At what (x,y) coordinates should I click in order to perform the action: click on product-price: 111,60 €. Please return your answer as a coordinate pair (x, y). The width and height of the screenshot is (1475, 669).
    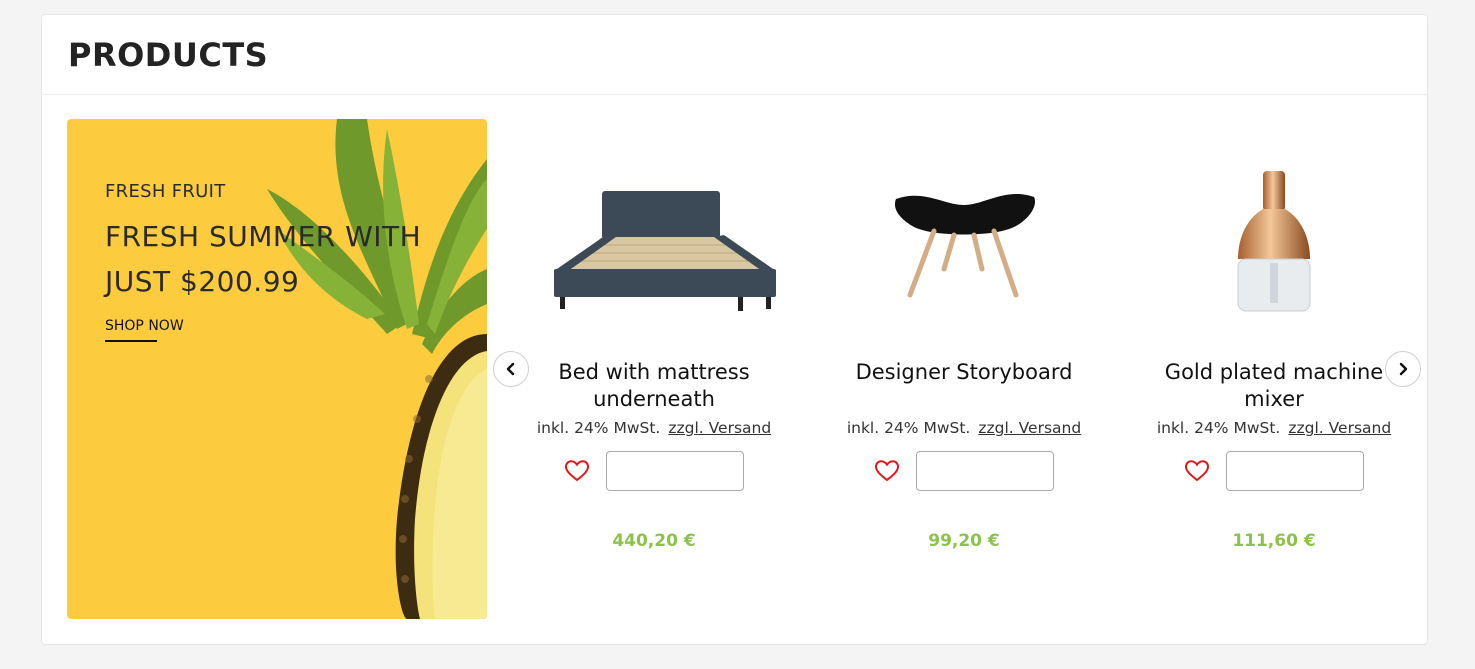
    Looking at the image, I should click on (1274, 541).